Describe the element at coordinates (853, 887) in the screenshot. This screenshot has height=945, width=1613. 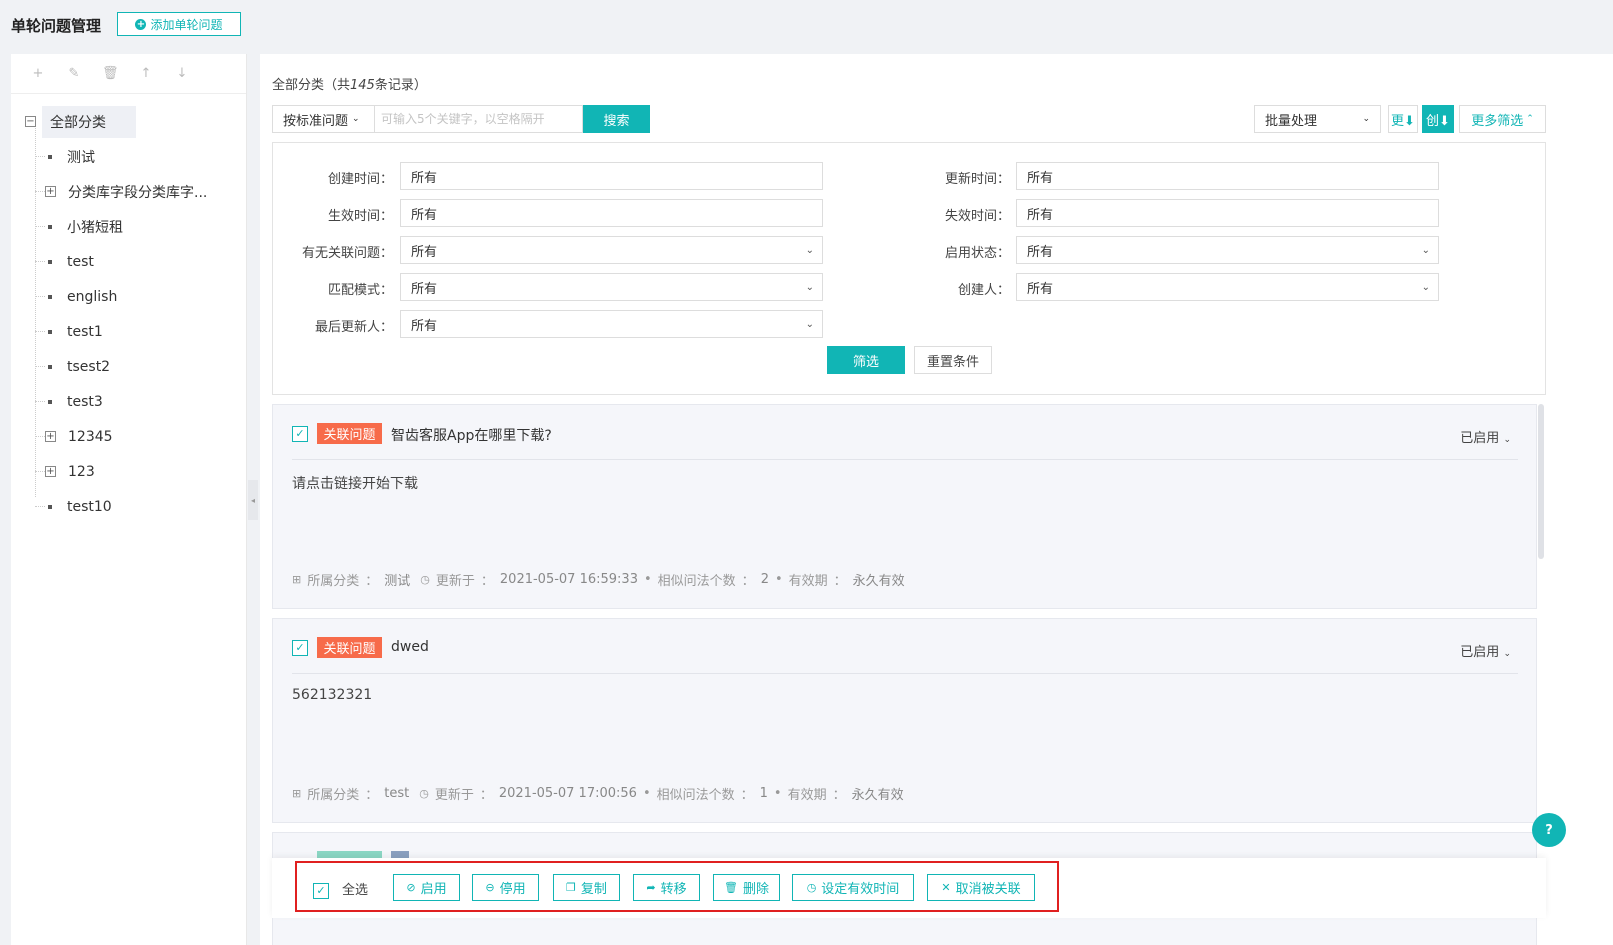
I see `set-validity-button: ◷ 设定有效时间` at that location.